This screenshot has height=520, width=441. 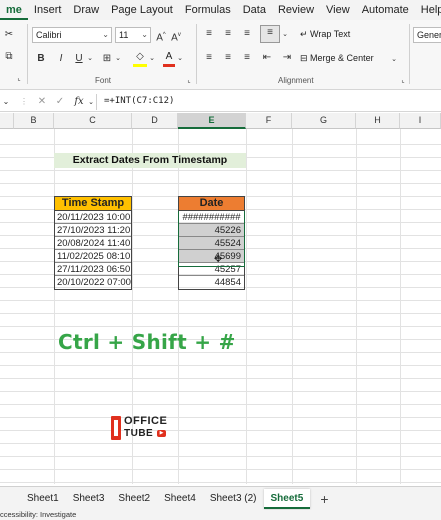 I want to click on tab-page-layout: Page Layout, so click(x=142, y=10).